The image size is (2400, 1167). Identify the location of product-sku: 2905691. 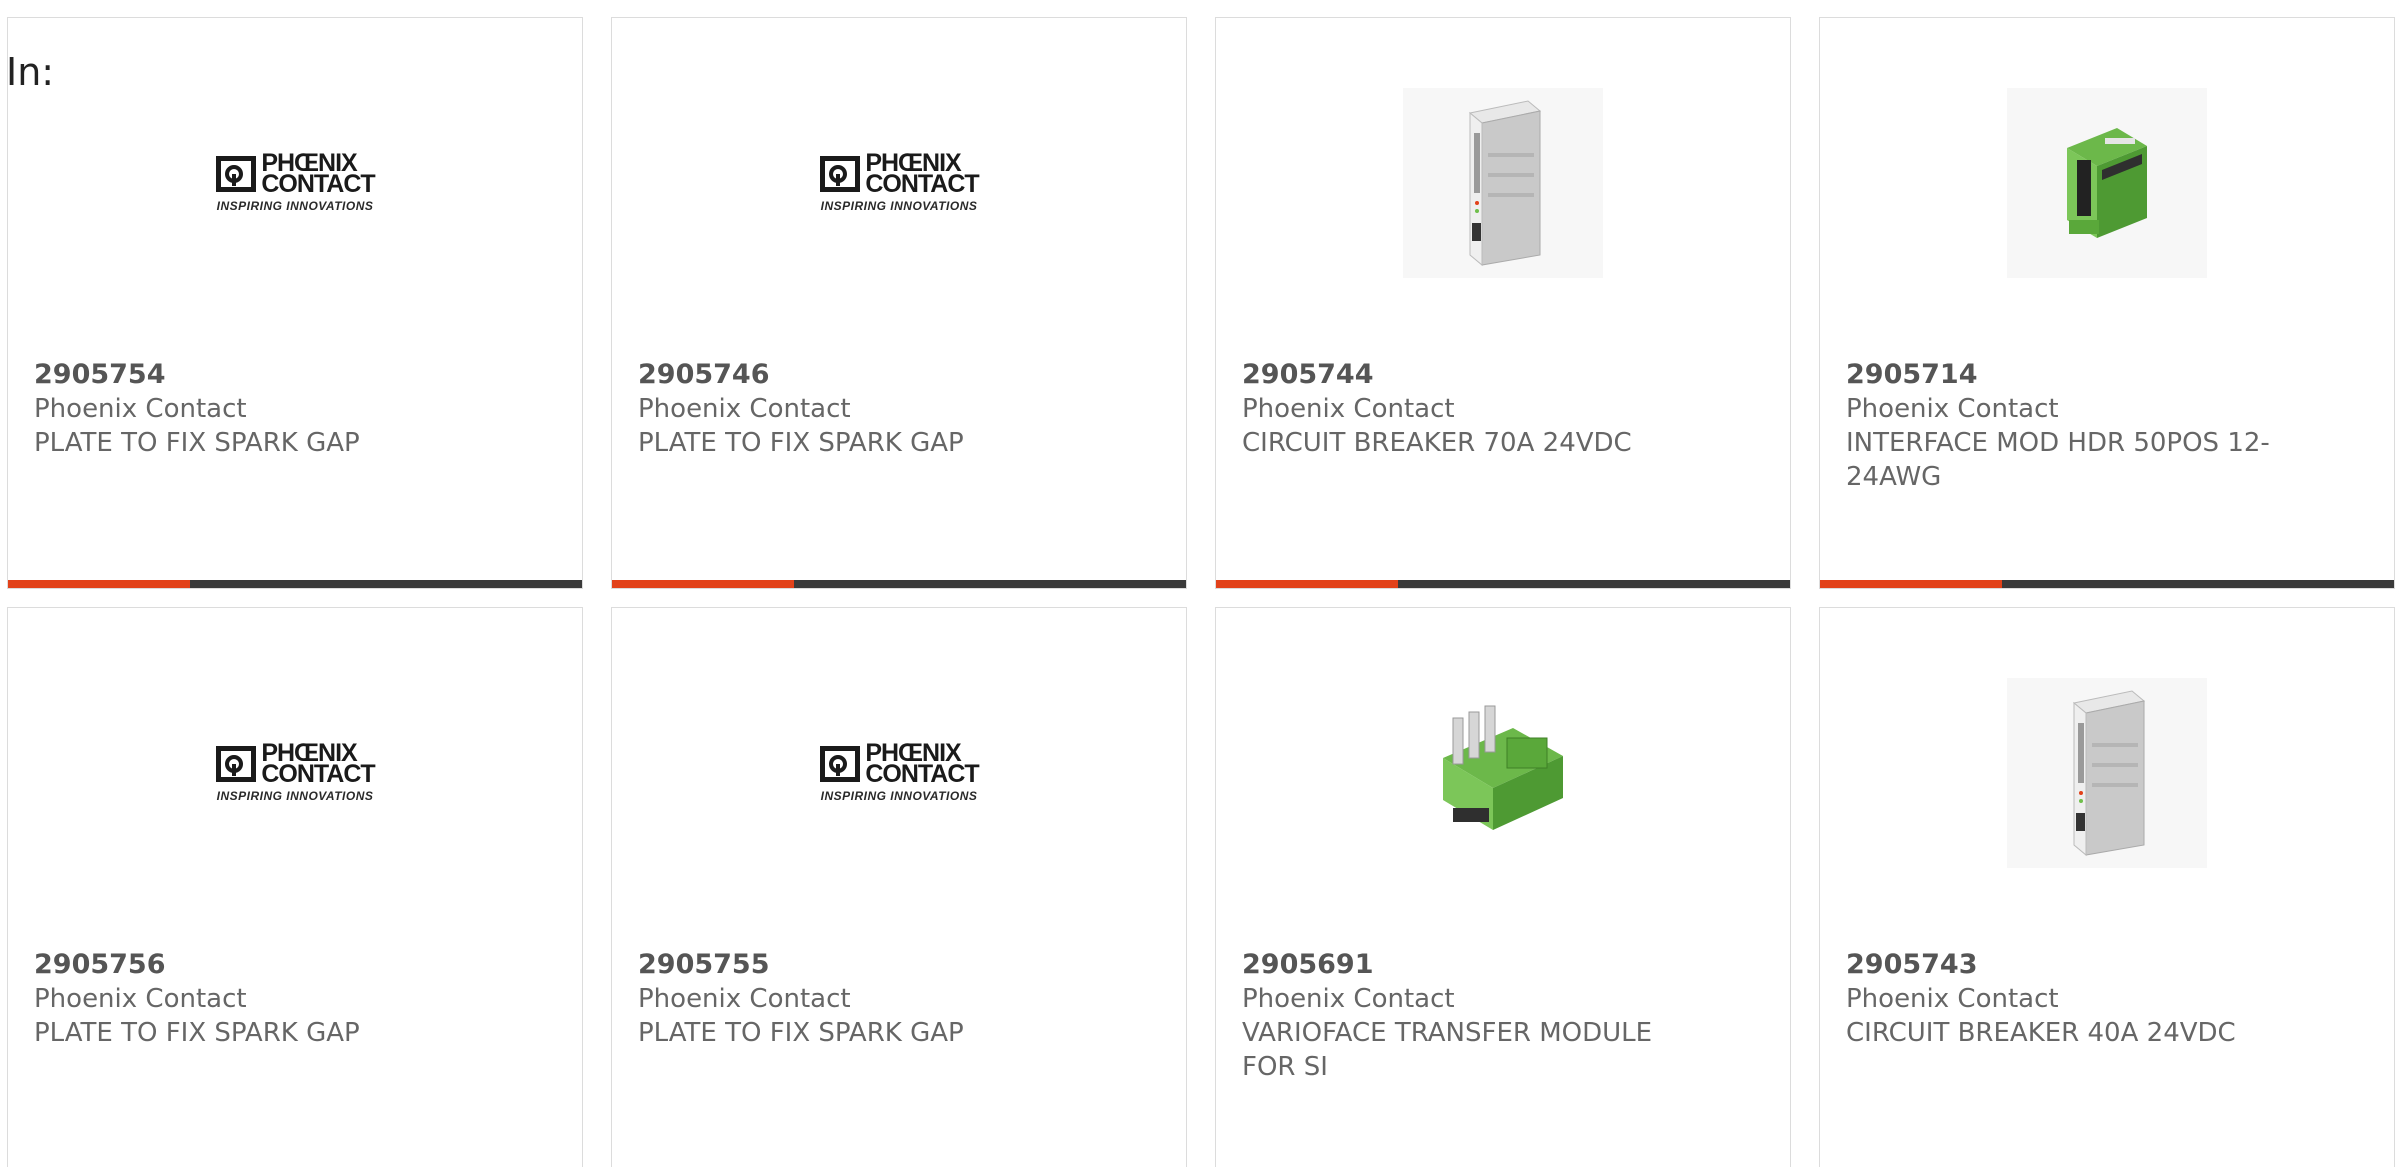
(1456, 965).